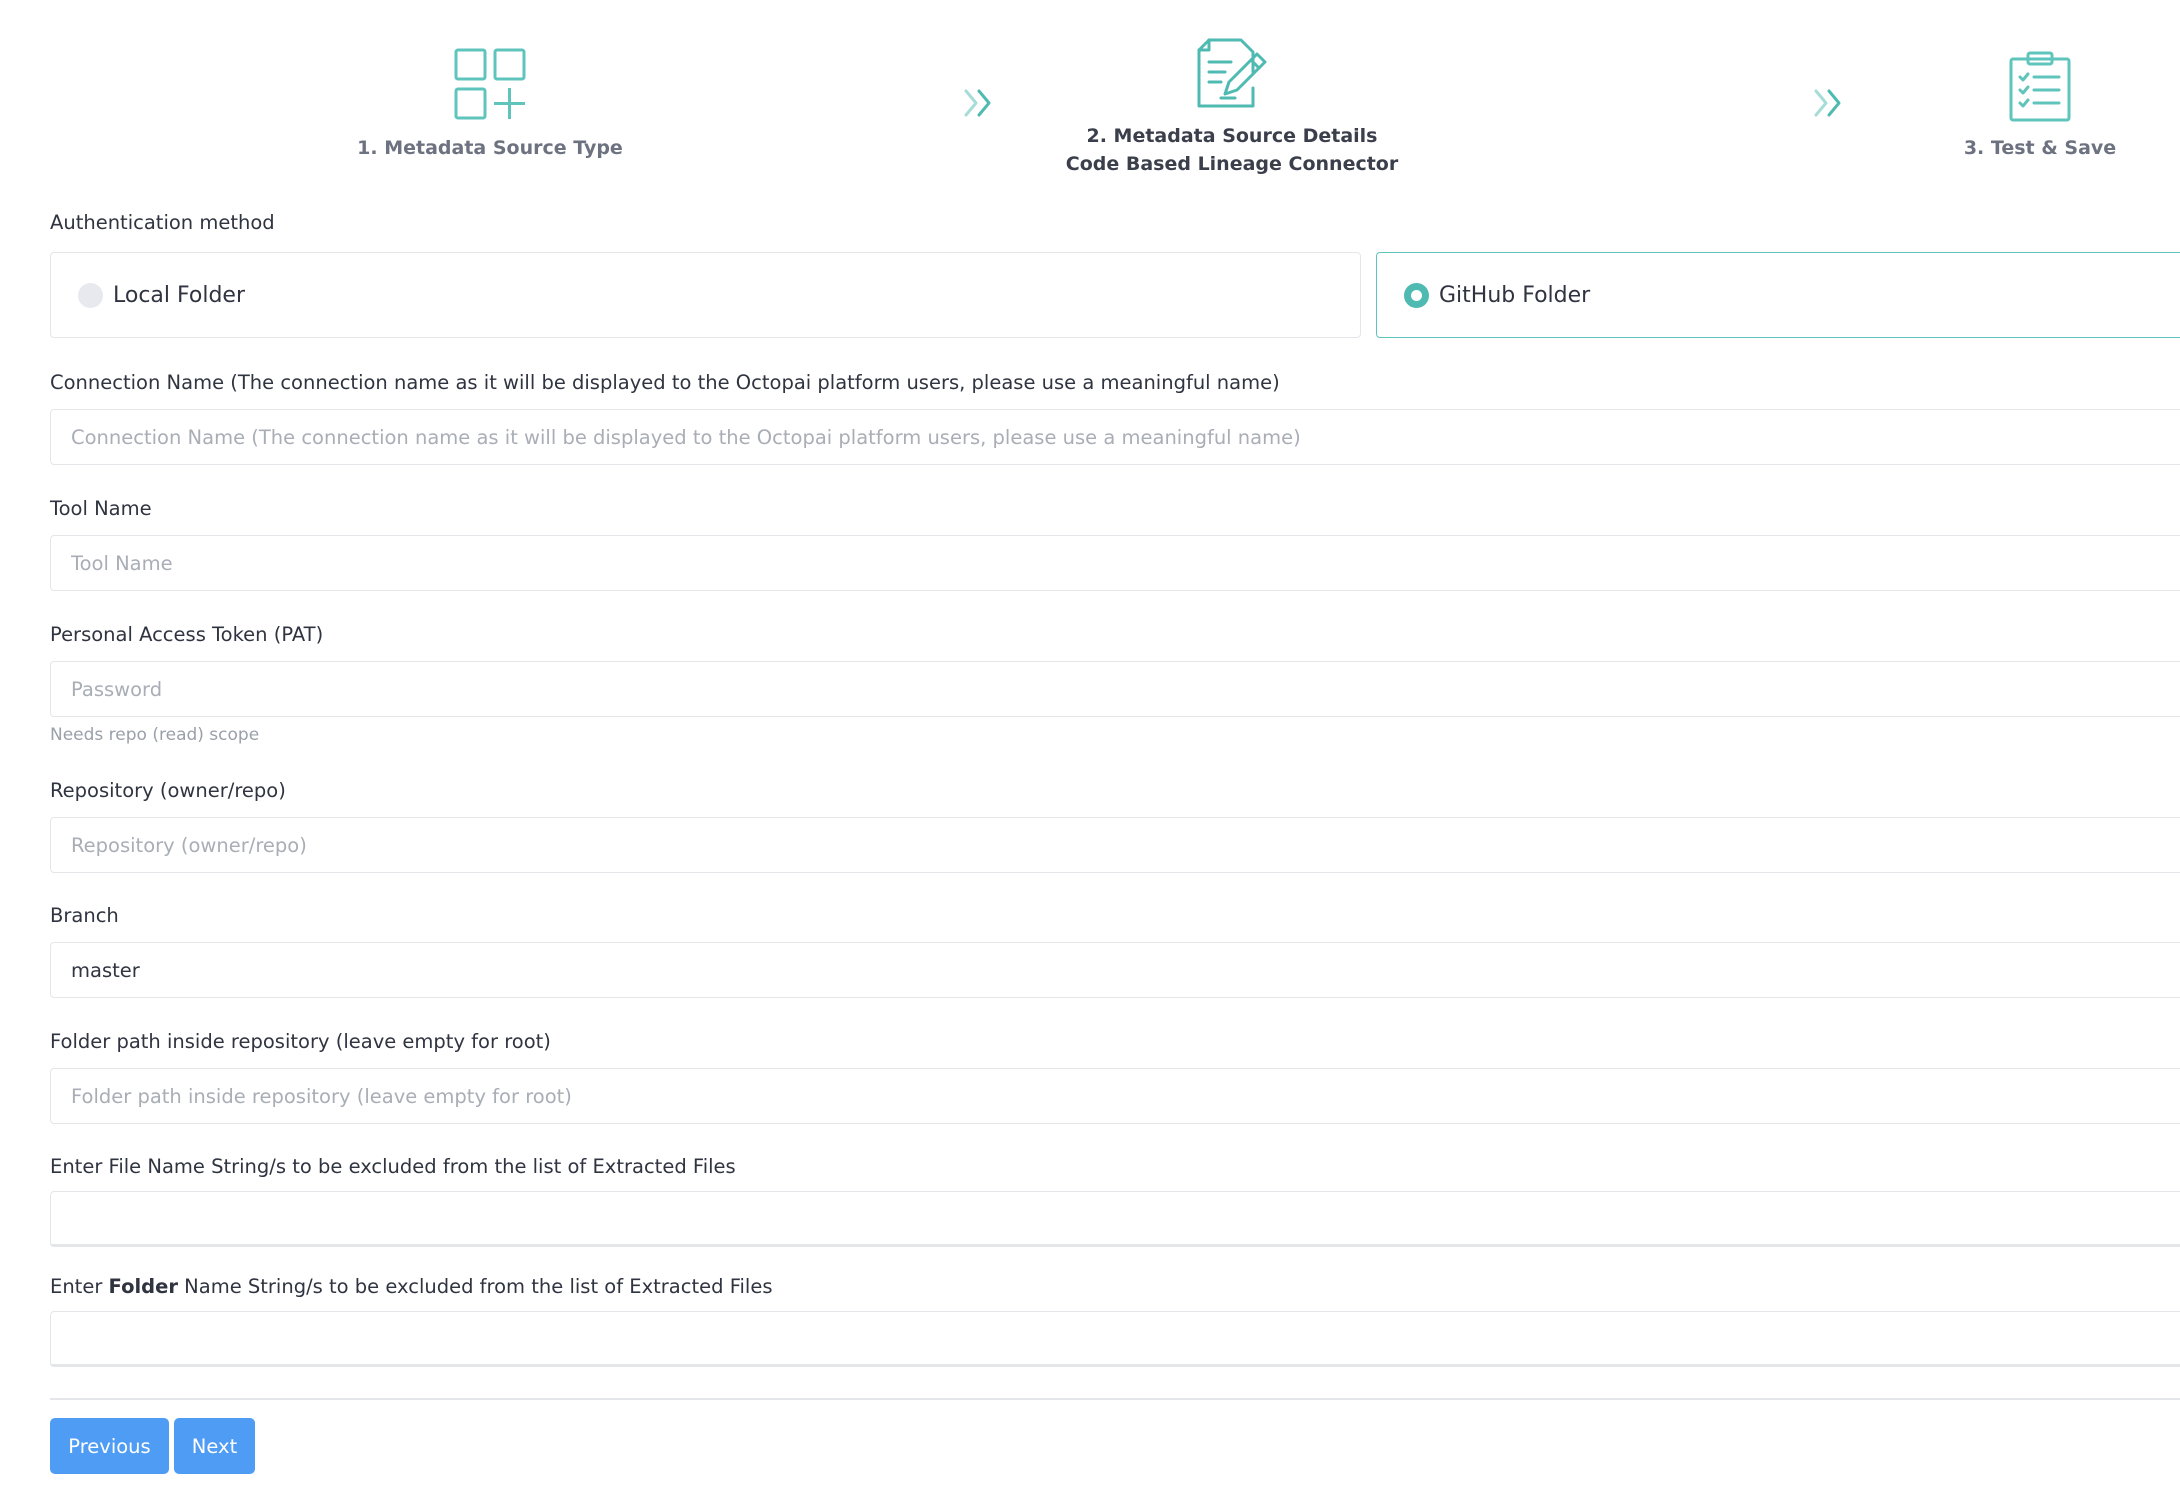  I want to click on auth-method-label: Authentication method, so click(162, 222).